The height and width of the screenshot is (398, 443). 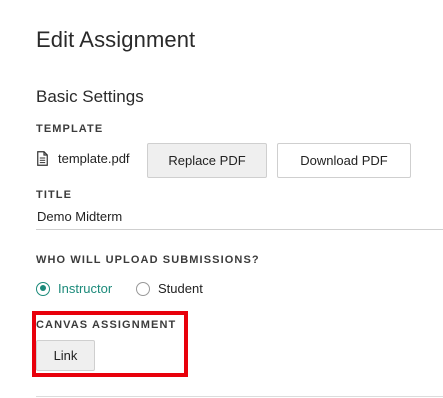 I want to click on title-label: TITLE, so click(x=54, y=195).